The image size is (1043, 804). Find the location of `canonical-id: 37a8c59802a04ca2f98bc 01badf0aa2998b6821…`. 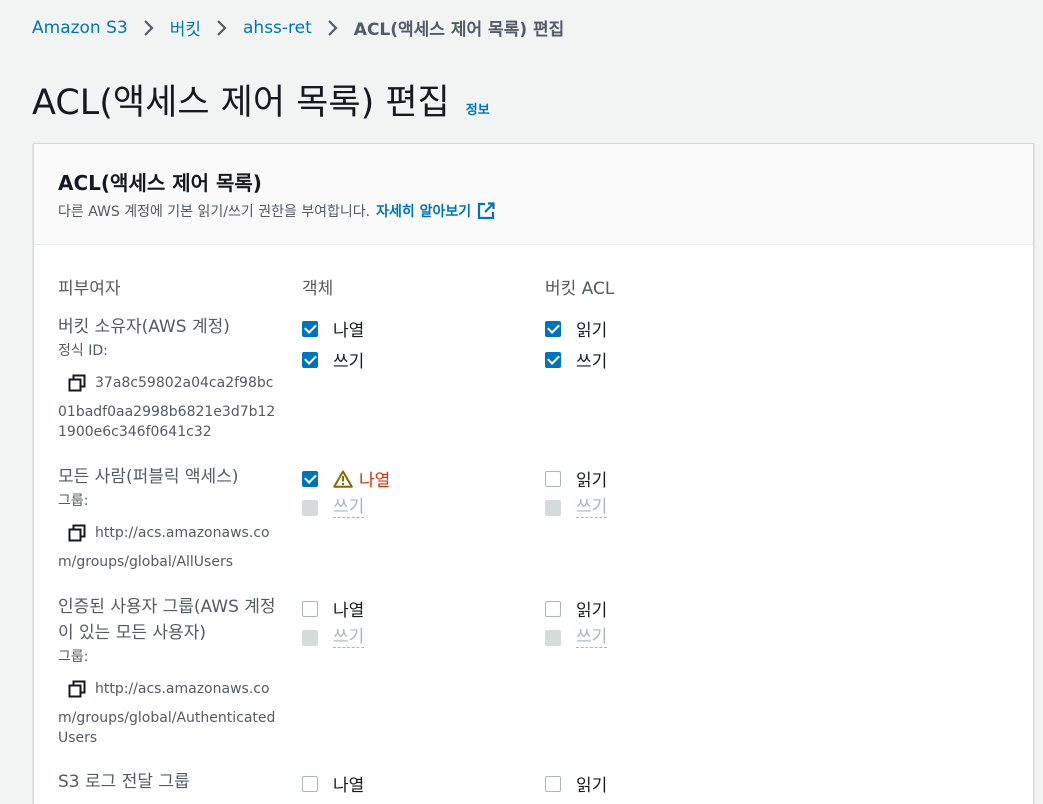

canonical-id: 37a8c59802a04ca2f98bc 01badf0aa2998b6821… is located at coordinates (170, 406).